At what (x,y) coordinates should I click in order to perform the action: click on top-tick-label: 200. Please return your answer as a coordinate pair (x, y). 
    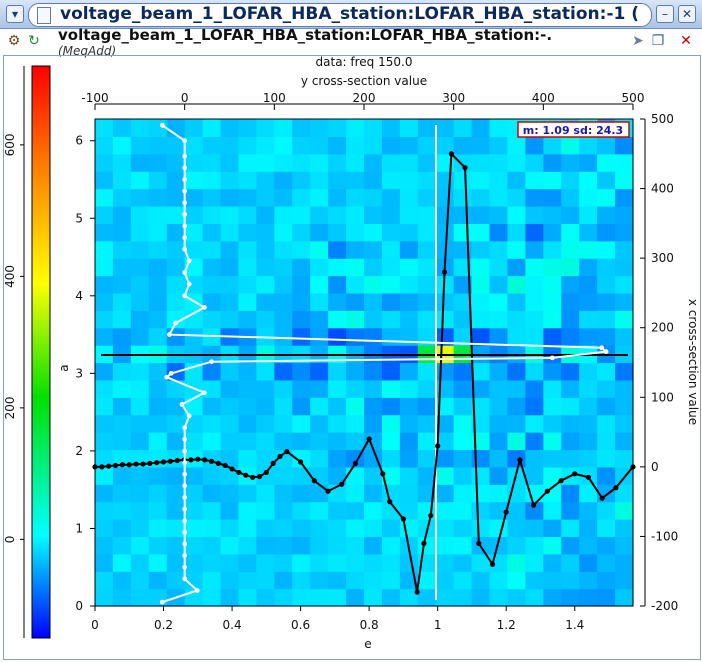
    Looking at the image, I should click on (364, 98).